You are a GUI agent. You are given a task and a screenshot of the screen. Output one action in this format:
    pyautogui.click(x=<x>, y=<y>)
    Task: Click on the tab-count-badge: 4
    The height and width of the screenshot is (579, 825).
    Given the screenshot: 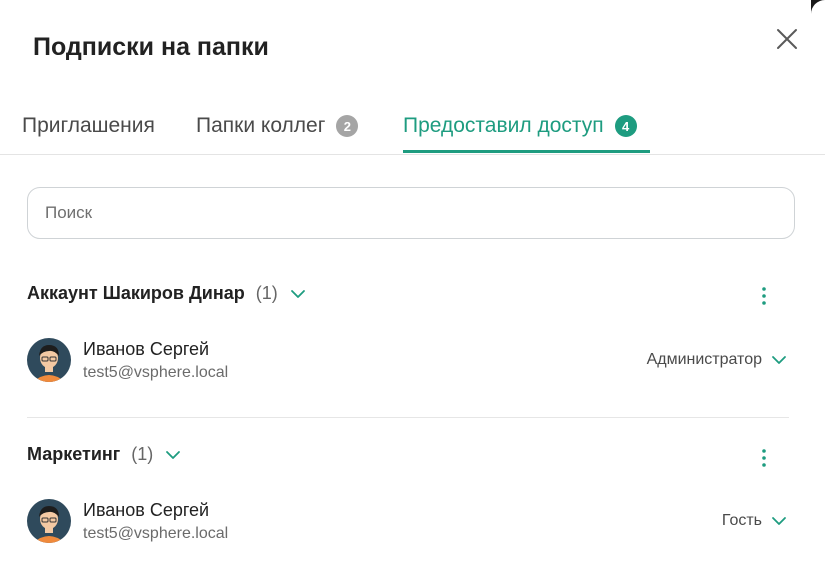 What is the action you would take?
    pyautogui.click(x=625, y=126)
    